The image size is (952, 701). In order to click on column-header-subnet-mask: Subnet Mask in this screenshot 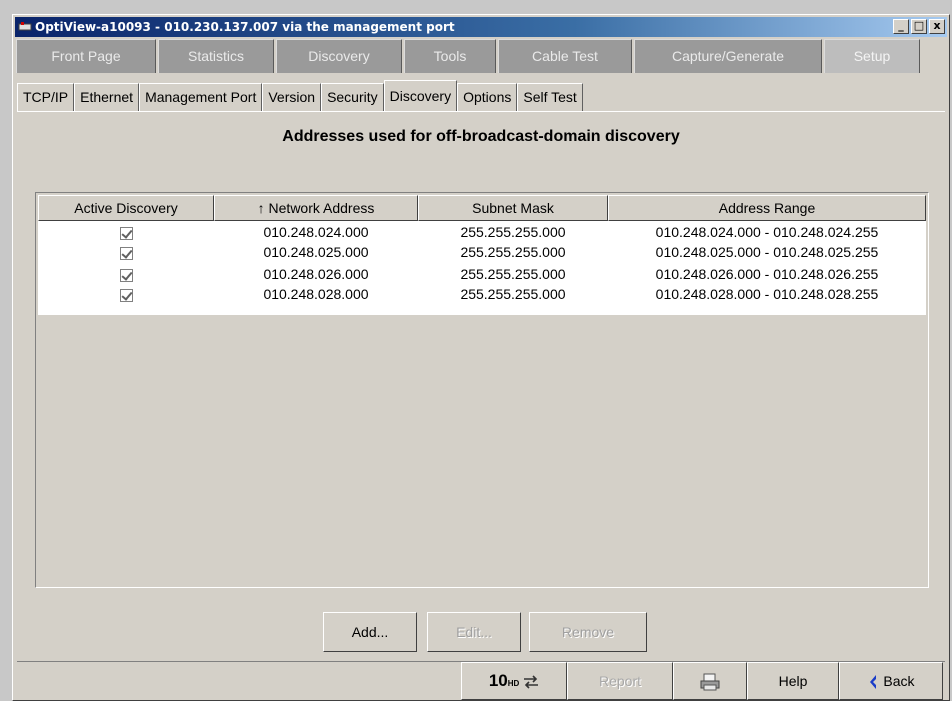, I will do `click(513, 208)`.